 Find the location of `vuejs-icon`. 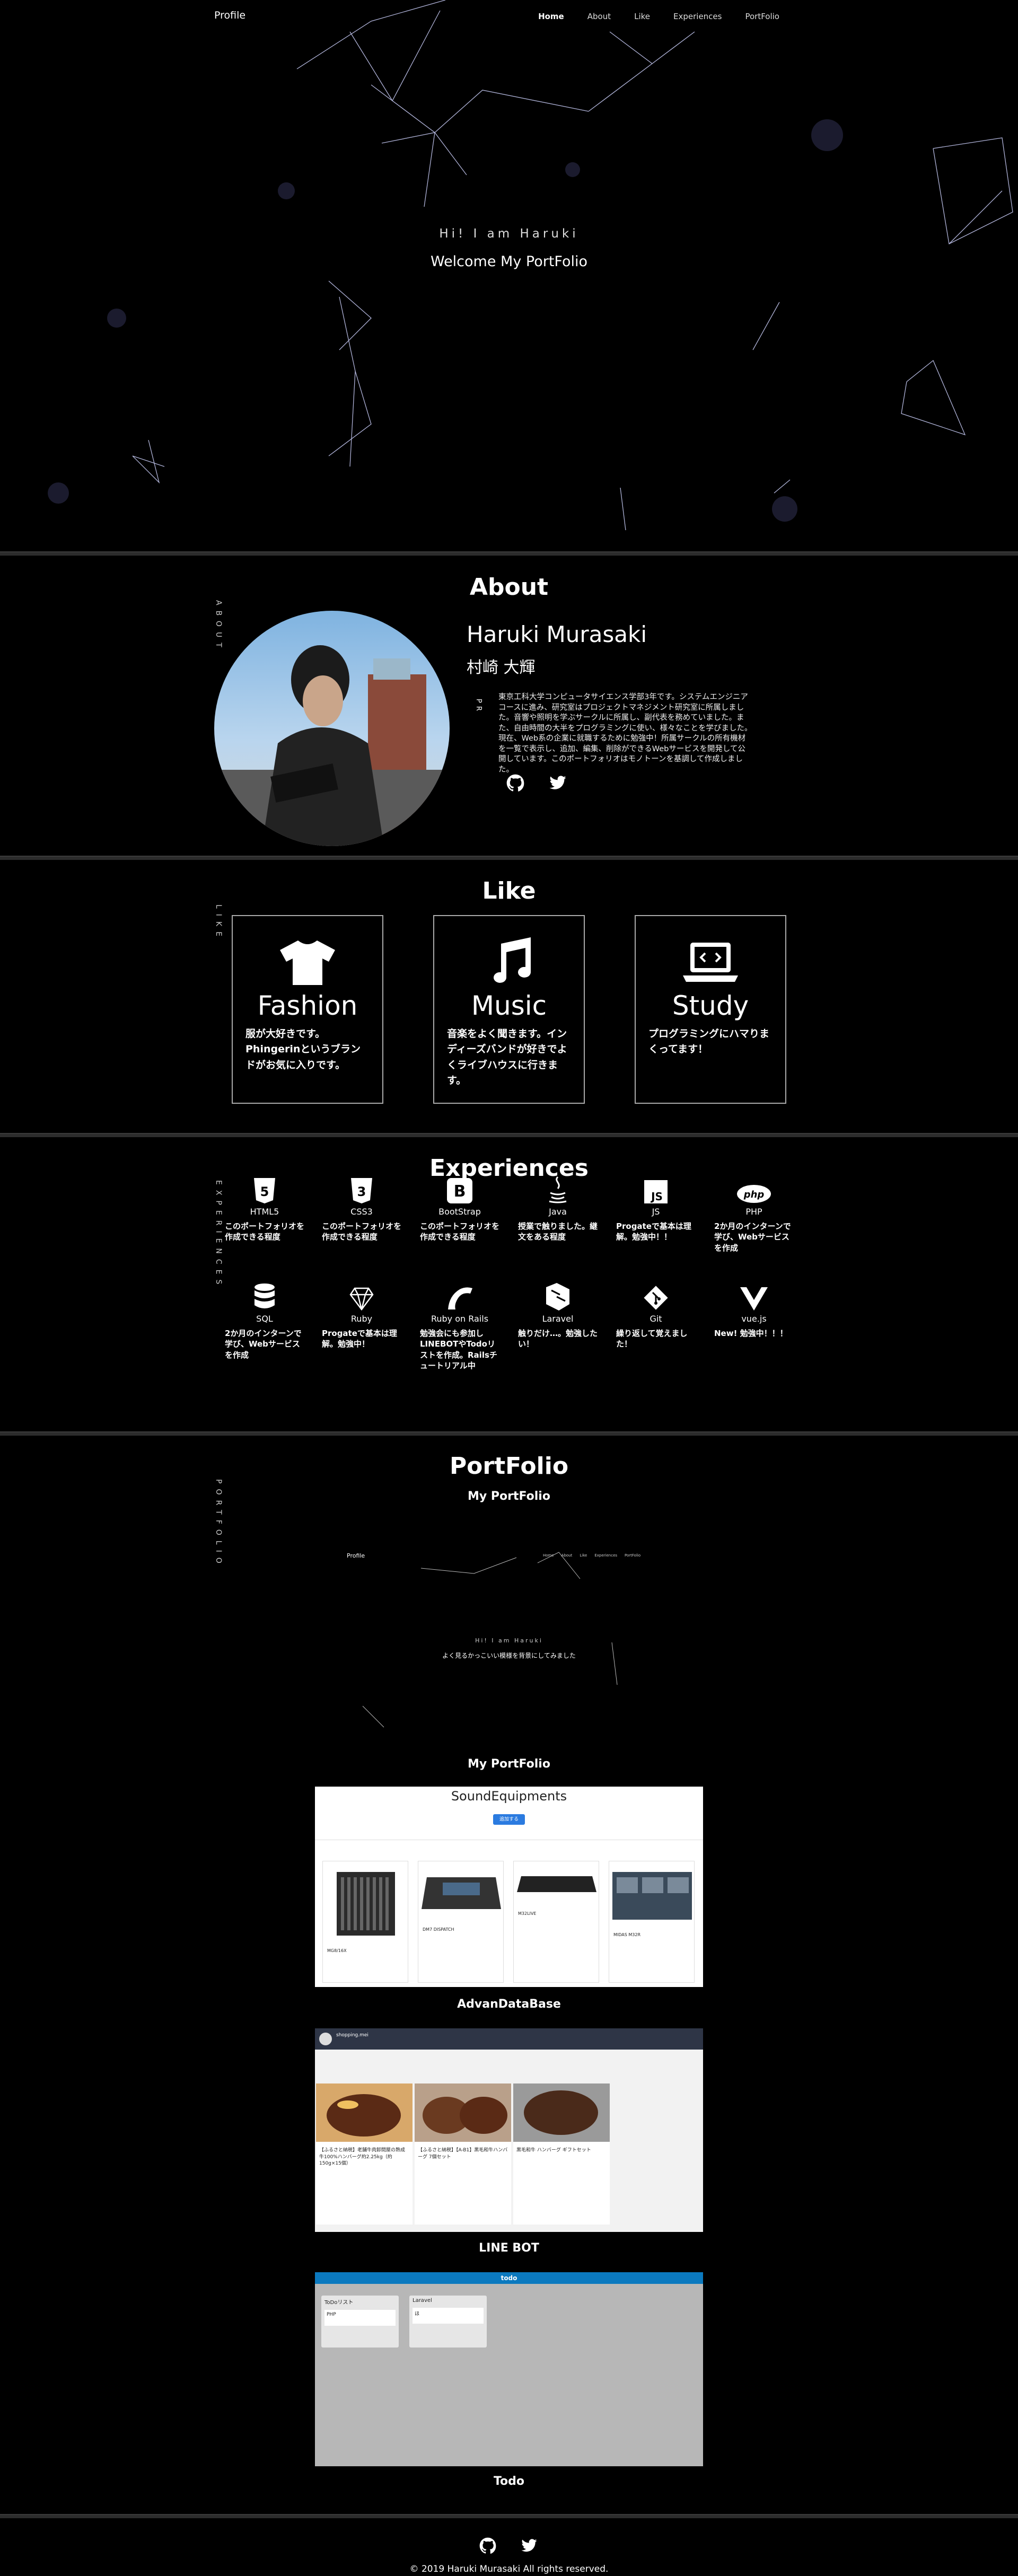

vuejs-icon is located at coordinates (754, 1299).